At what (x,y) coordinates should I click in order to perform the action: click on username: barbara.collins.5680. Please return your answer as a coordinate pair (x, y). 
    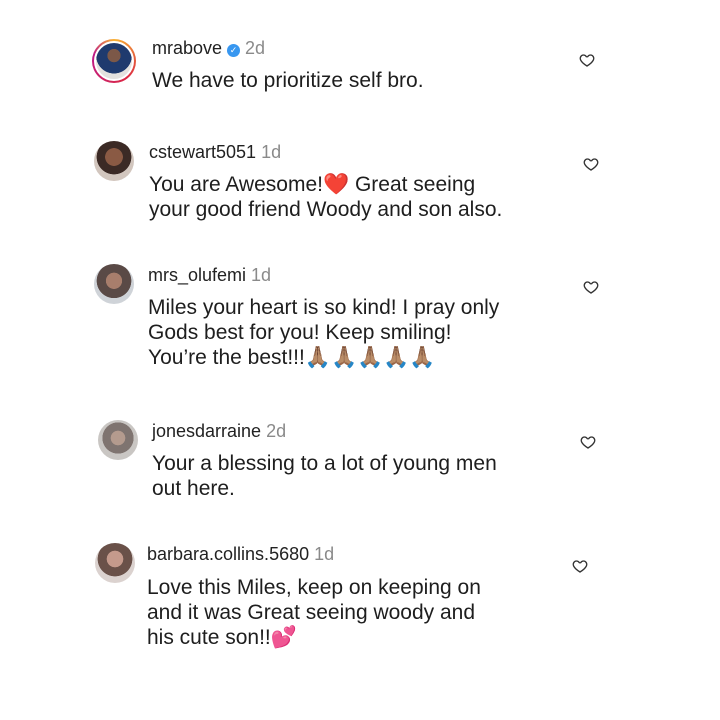
    Looking at the image, I should click on (228, 554).